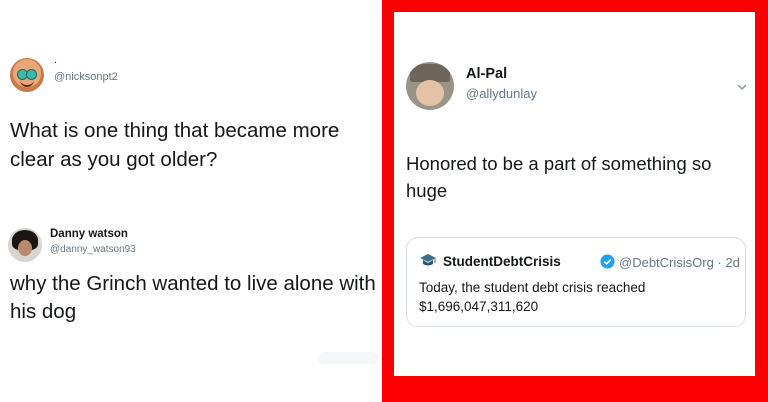 The height and width of the screenshot is (402, 768). I want to click on danny-watson-avatar, so click(25, 245).